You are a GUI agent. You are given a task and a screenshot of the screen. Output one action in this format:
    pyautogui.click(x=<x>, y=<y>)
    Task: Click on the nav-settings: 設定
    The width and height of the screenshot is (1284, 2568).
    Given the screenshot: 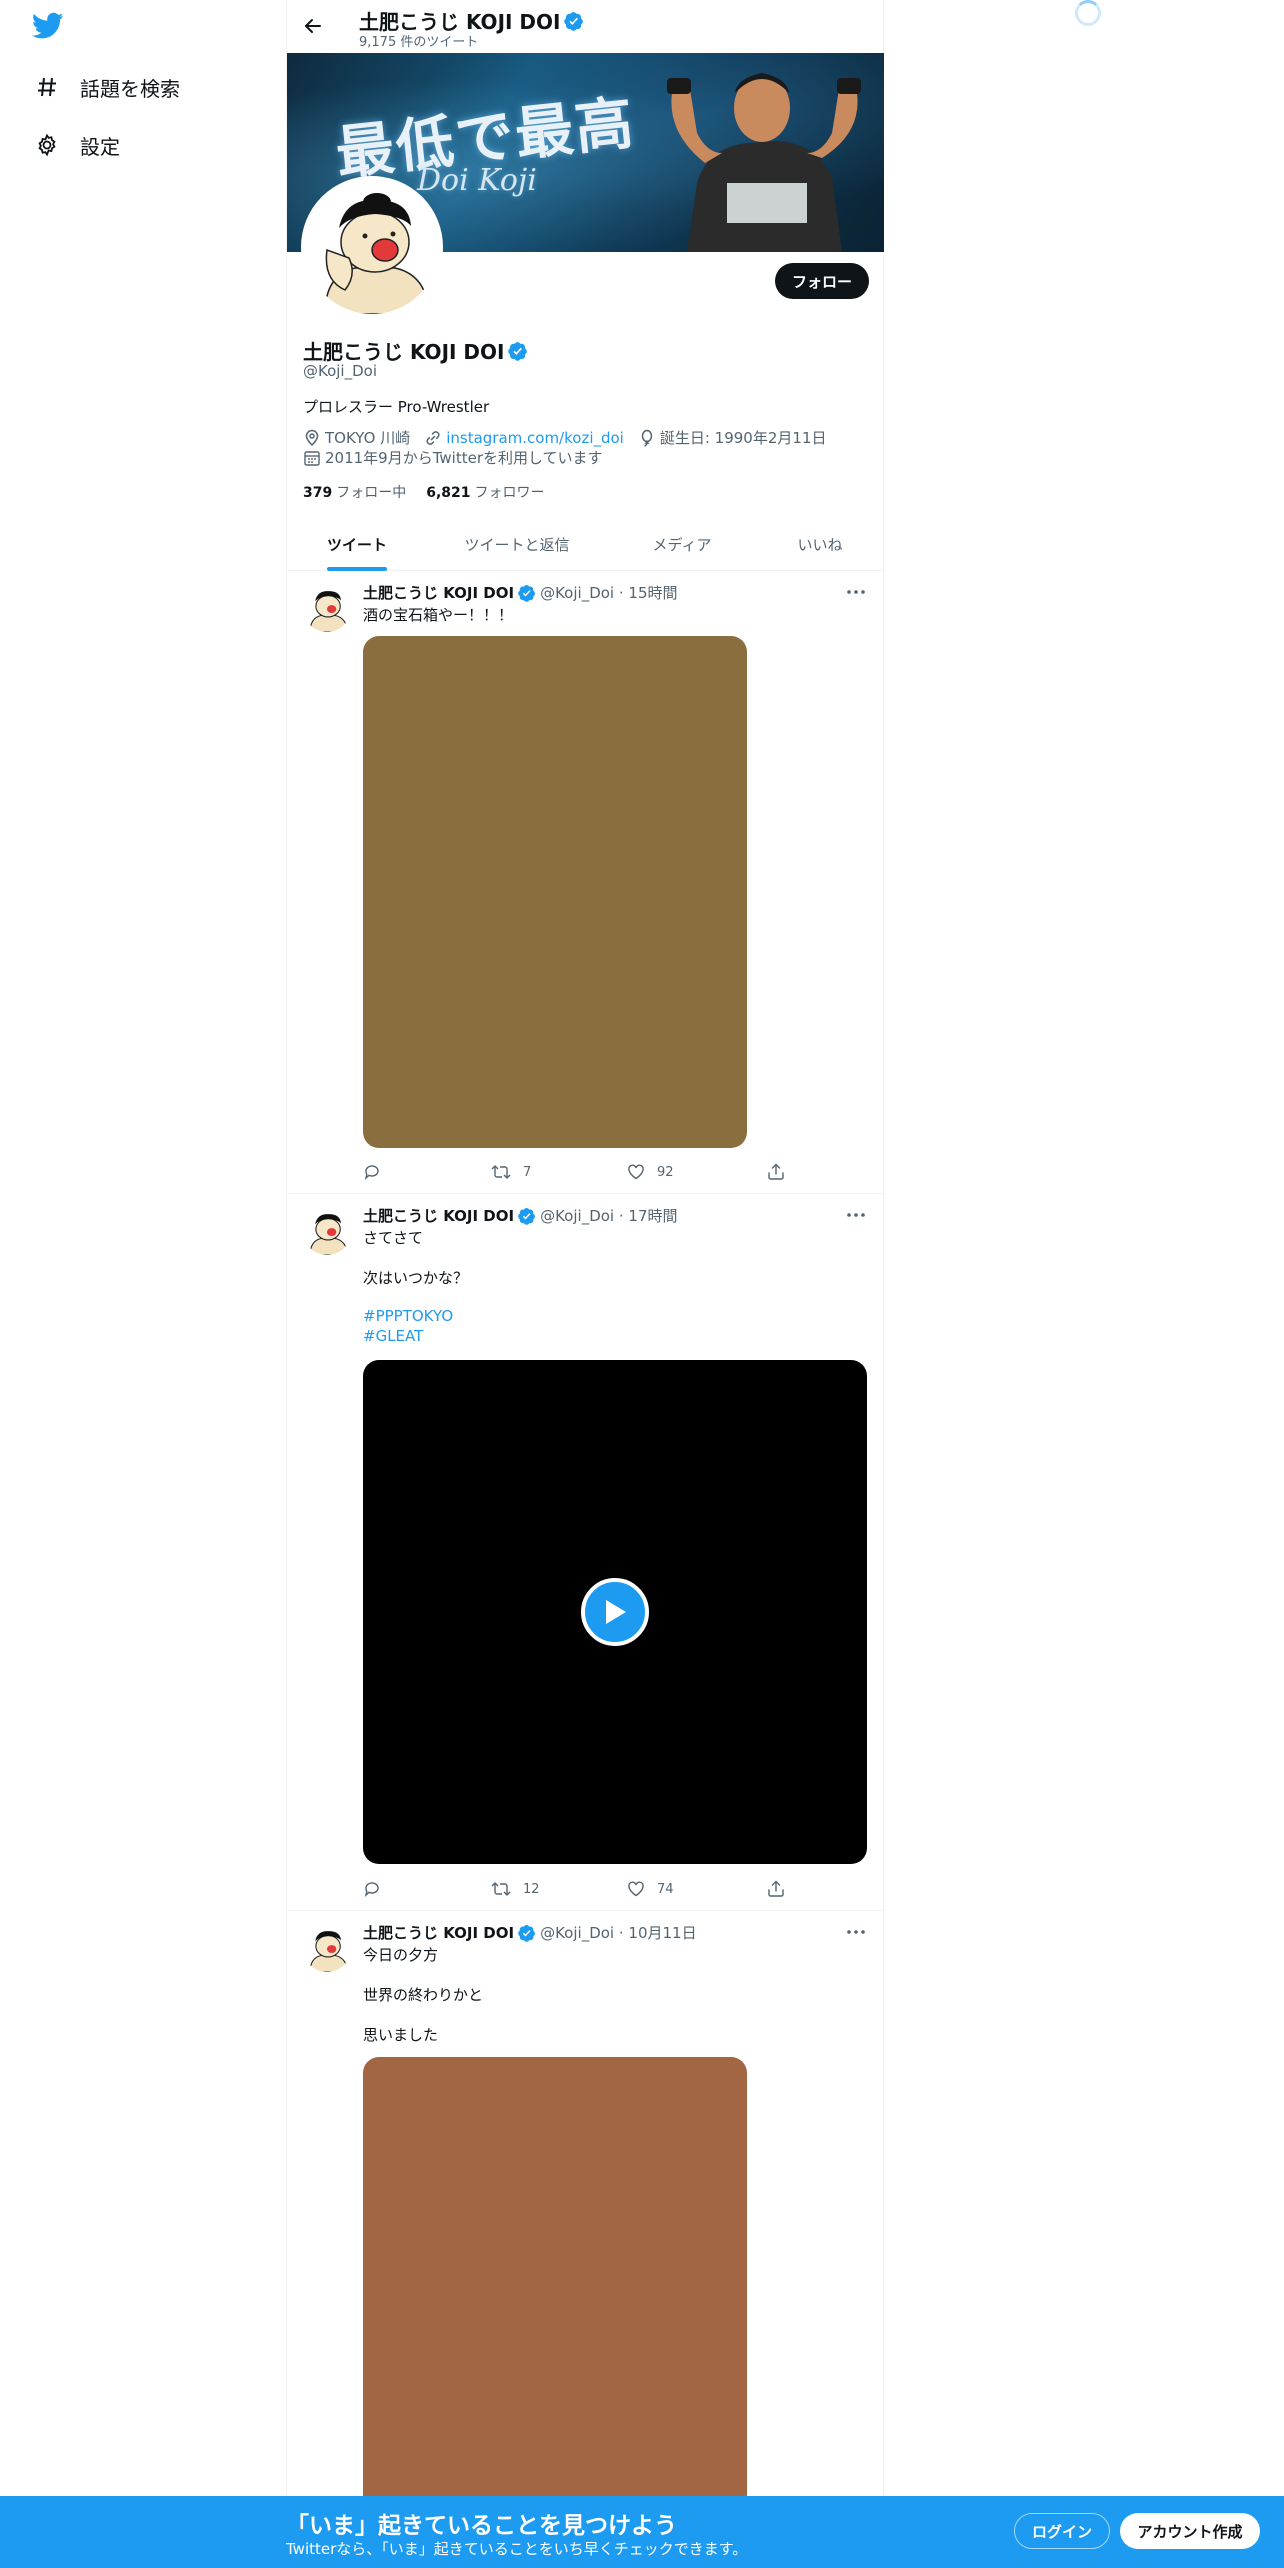 What is the action you would take?
    pyautogui.click(x=76, y=145)
    